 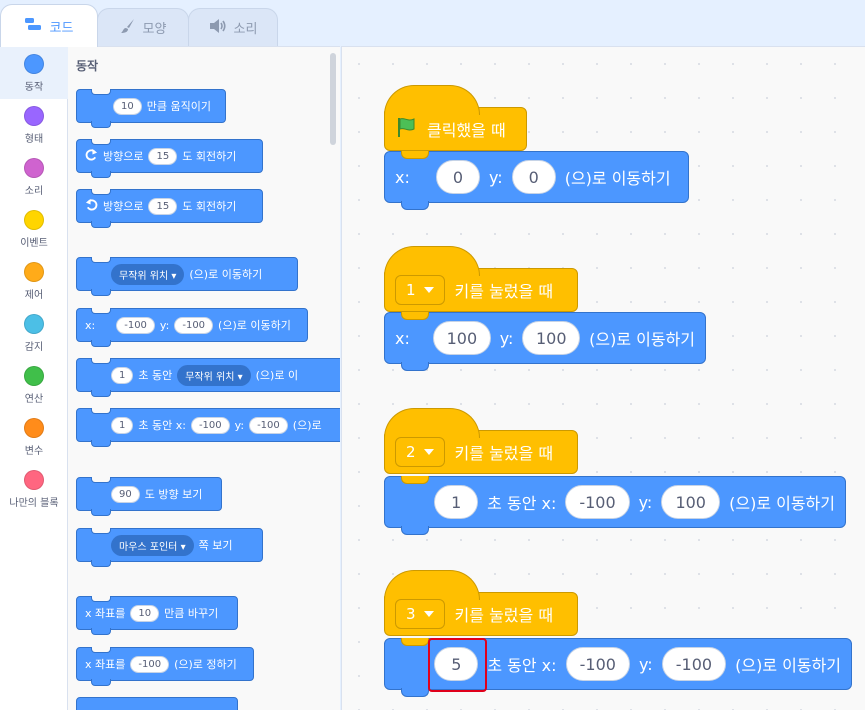 I want to click on when-key-pressed-hat-3: 3 키를 눌렀을 때, so click(x=481, y=603).